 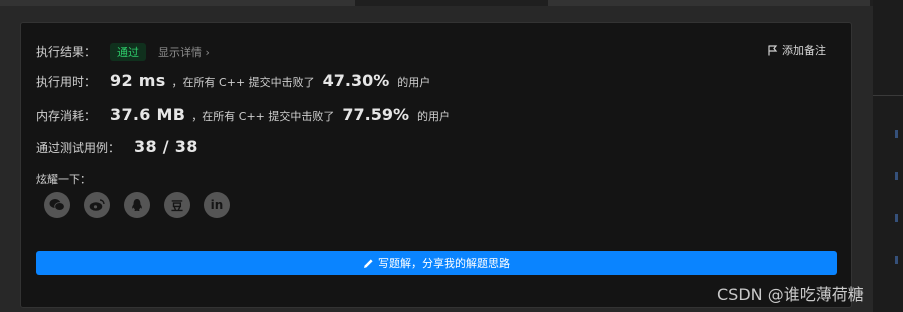 I want to click on watermark-text: CSDN @谁吃薄荷糖, so click(x=790, y=294).